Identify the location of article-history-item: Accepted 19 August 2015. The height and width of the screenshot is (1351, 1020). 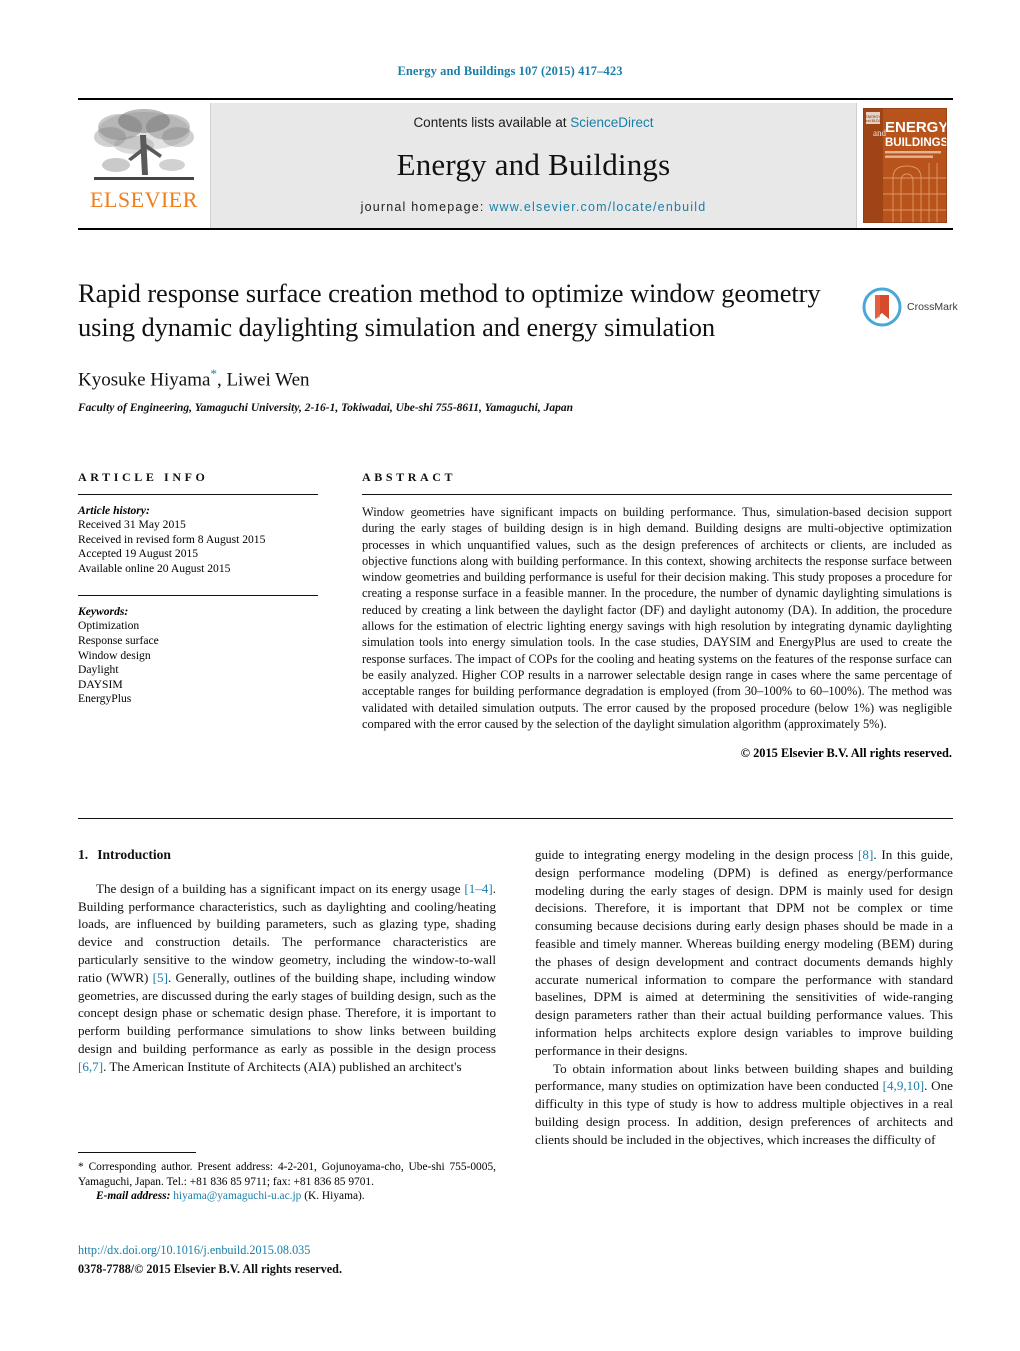
(138, 554).